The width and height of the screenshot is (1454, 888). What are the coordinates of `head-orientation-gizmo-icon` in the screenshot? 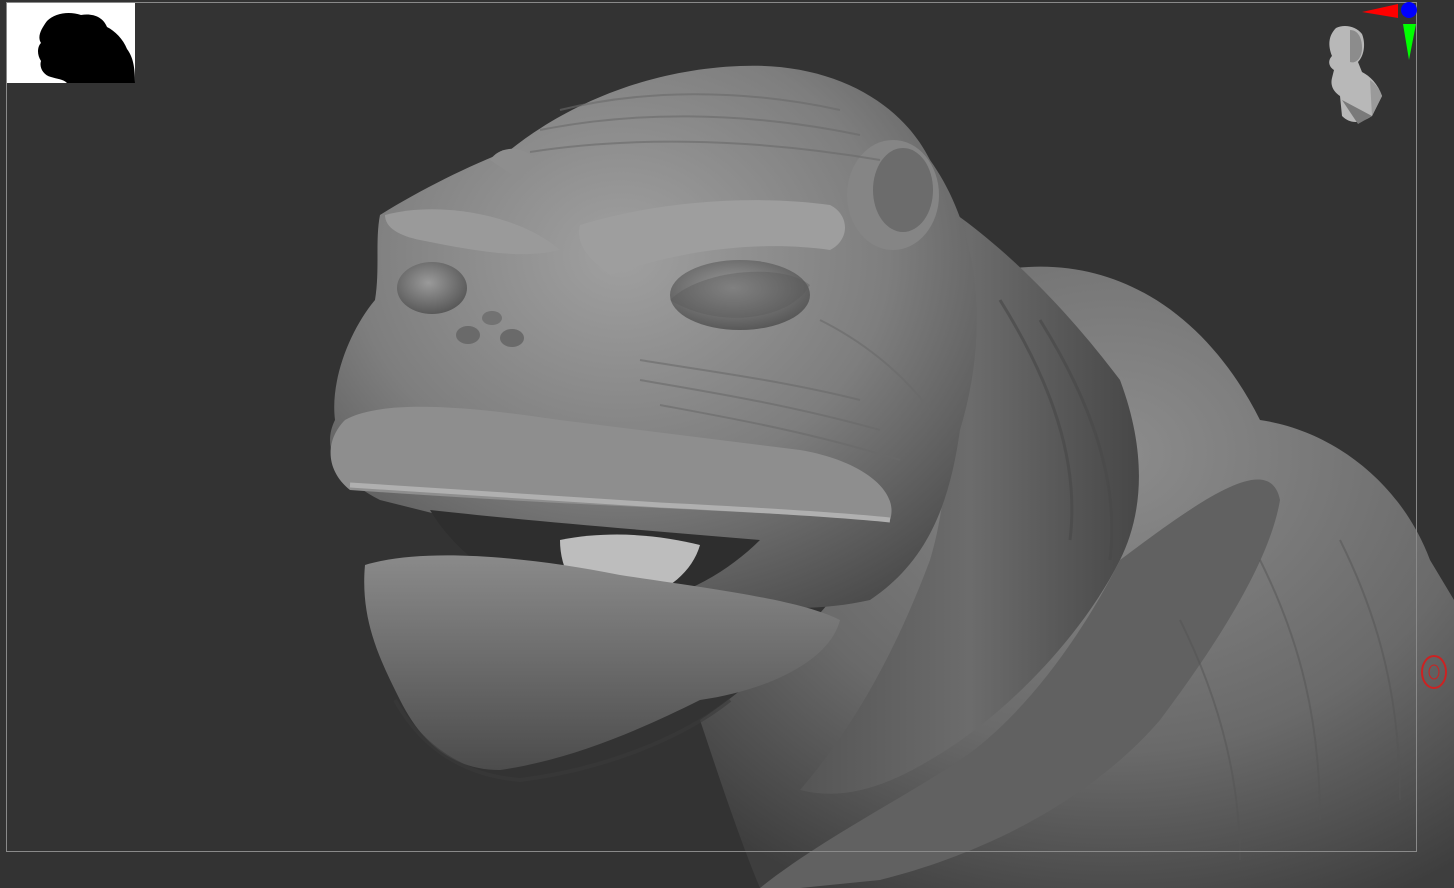 It's located at (1370, 65).